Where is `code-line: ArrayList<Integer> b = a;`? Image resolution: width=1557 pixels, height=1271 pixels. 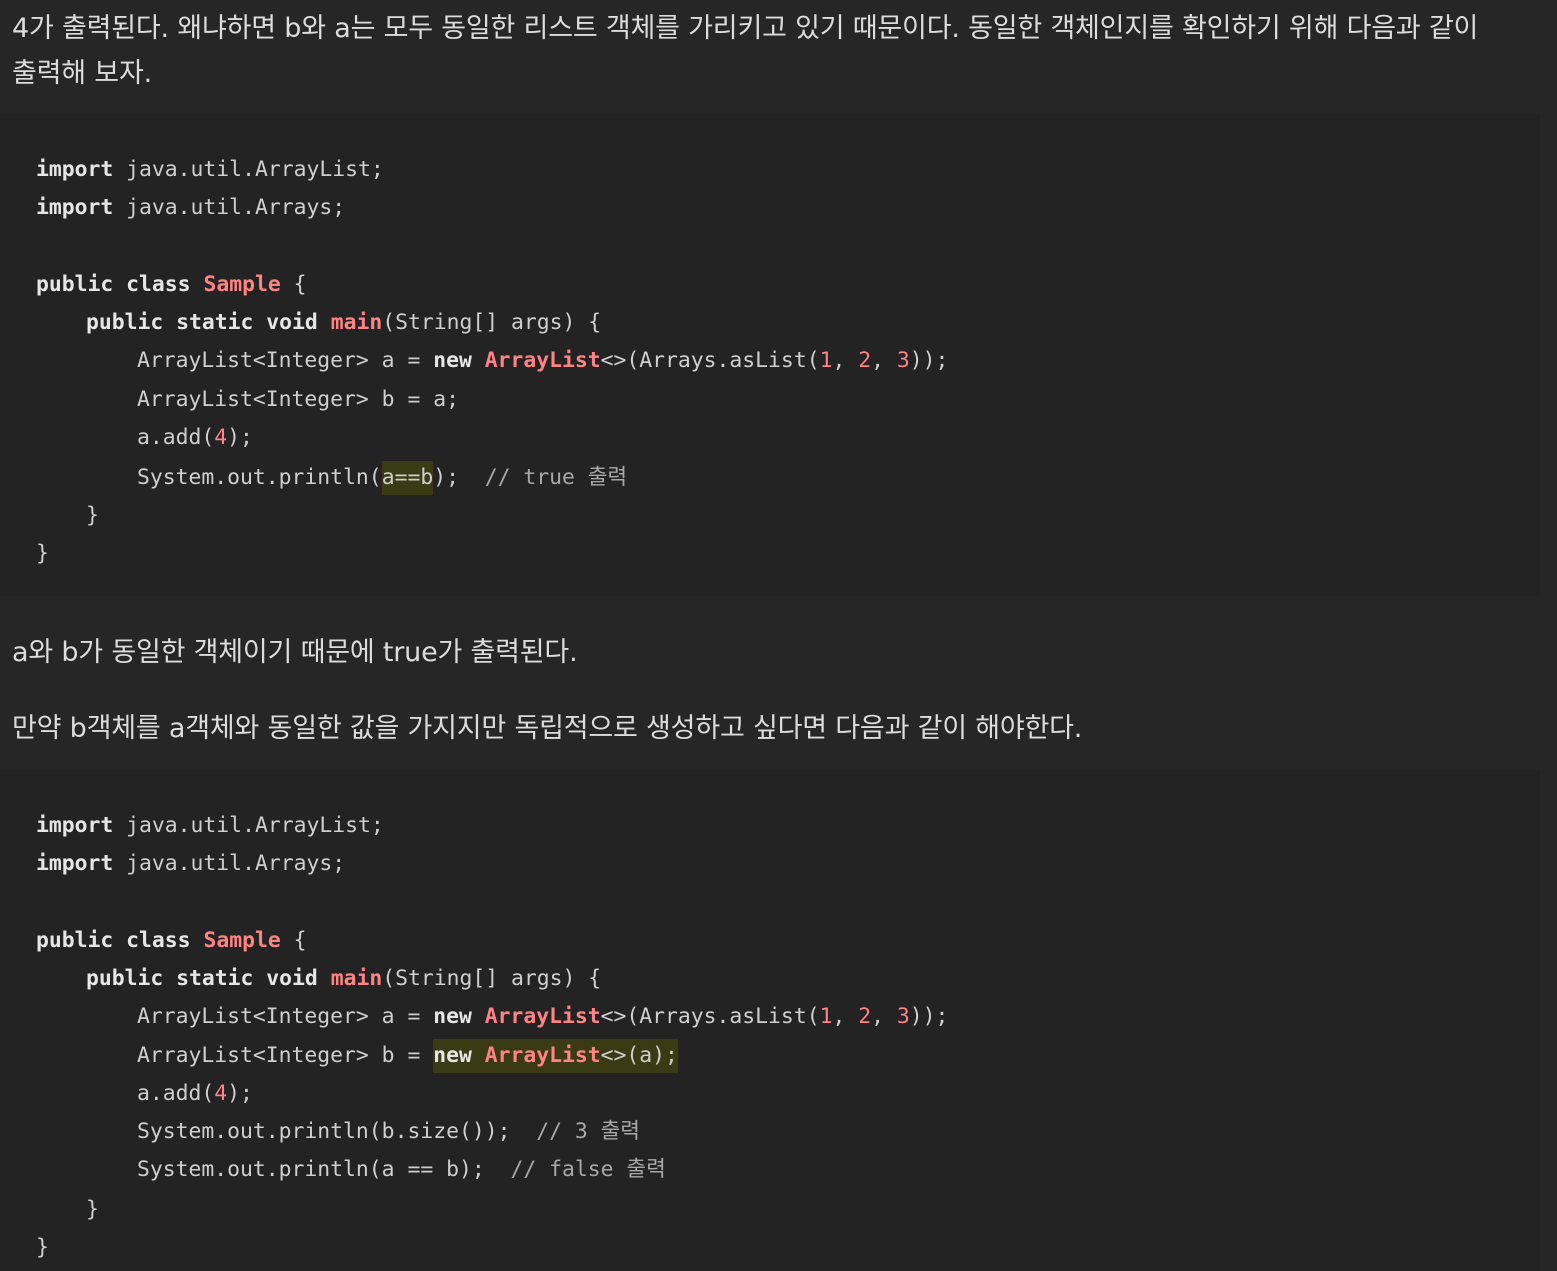
code-line: ArrayList<Integer> b = a; is located at coordinates (298, 399).